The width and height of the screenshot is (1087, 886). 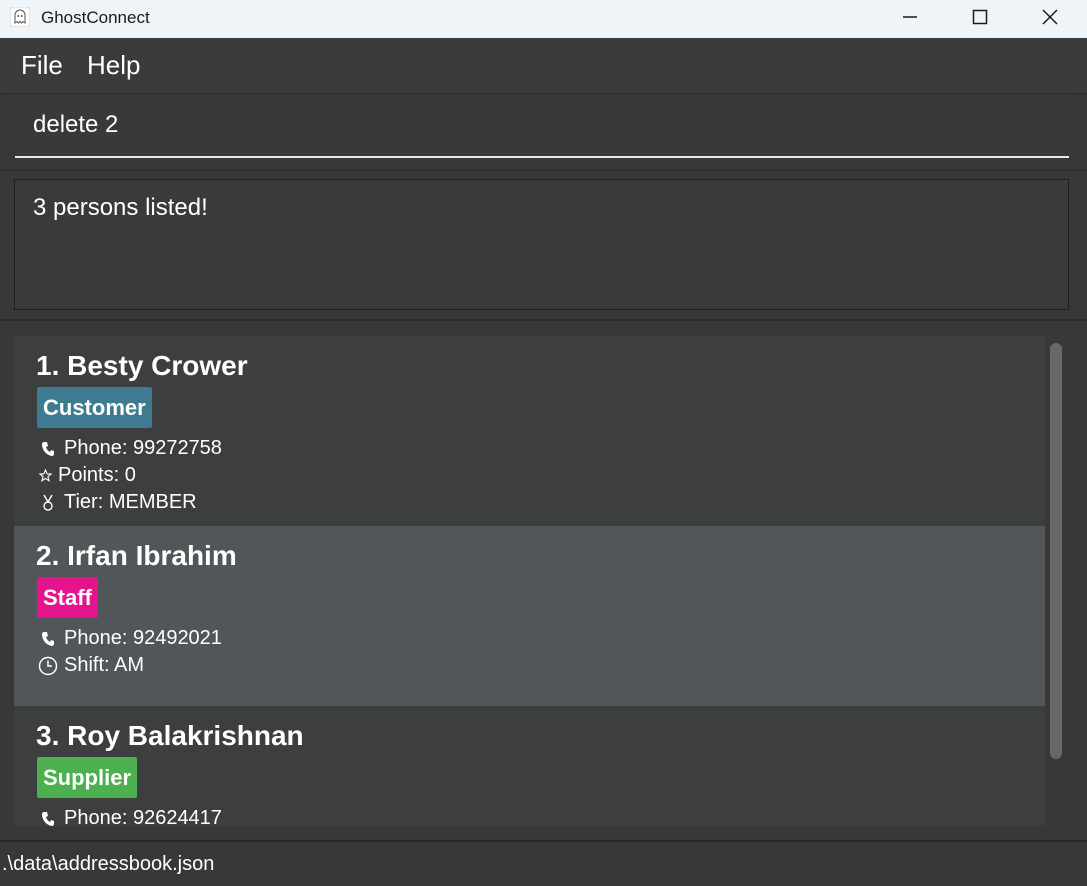 What do you see at coordinates (542, 126) in the screenshot?
I see `command-input` at bounding box center [542, 126].